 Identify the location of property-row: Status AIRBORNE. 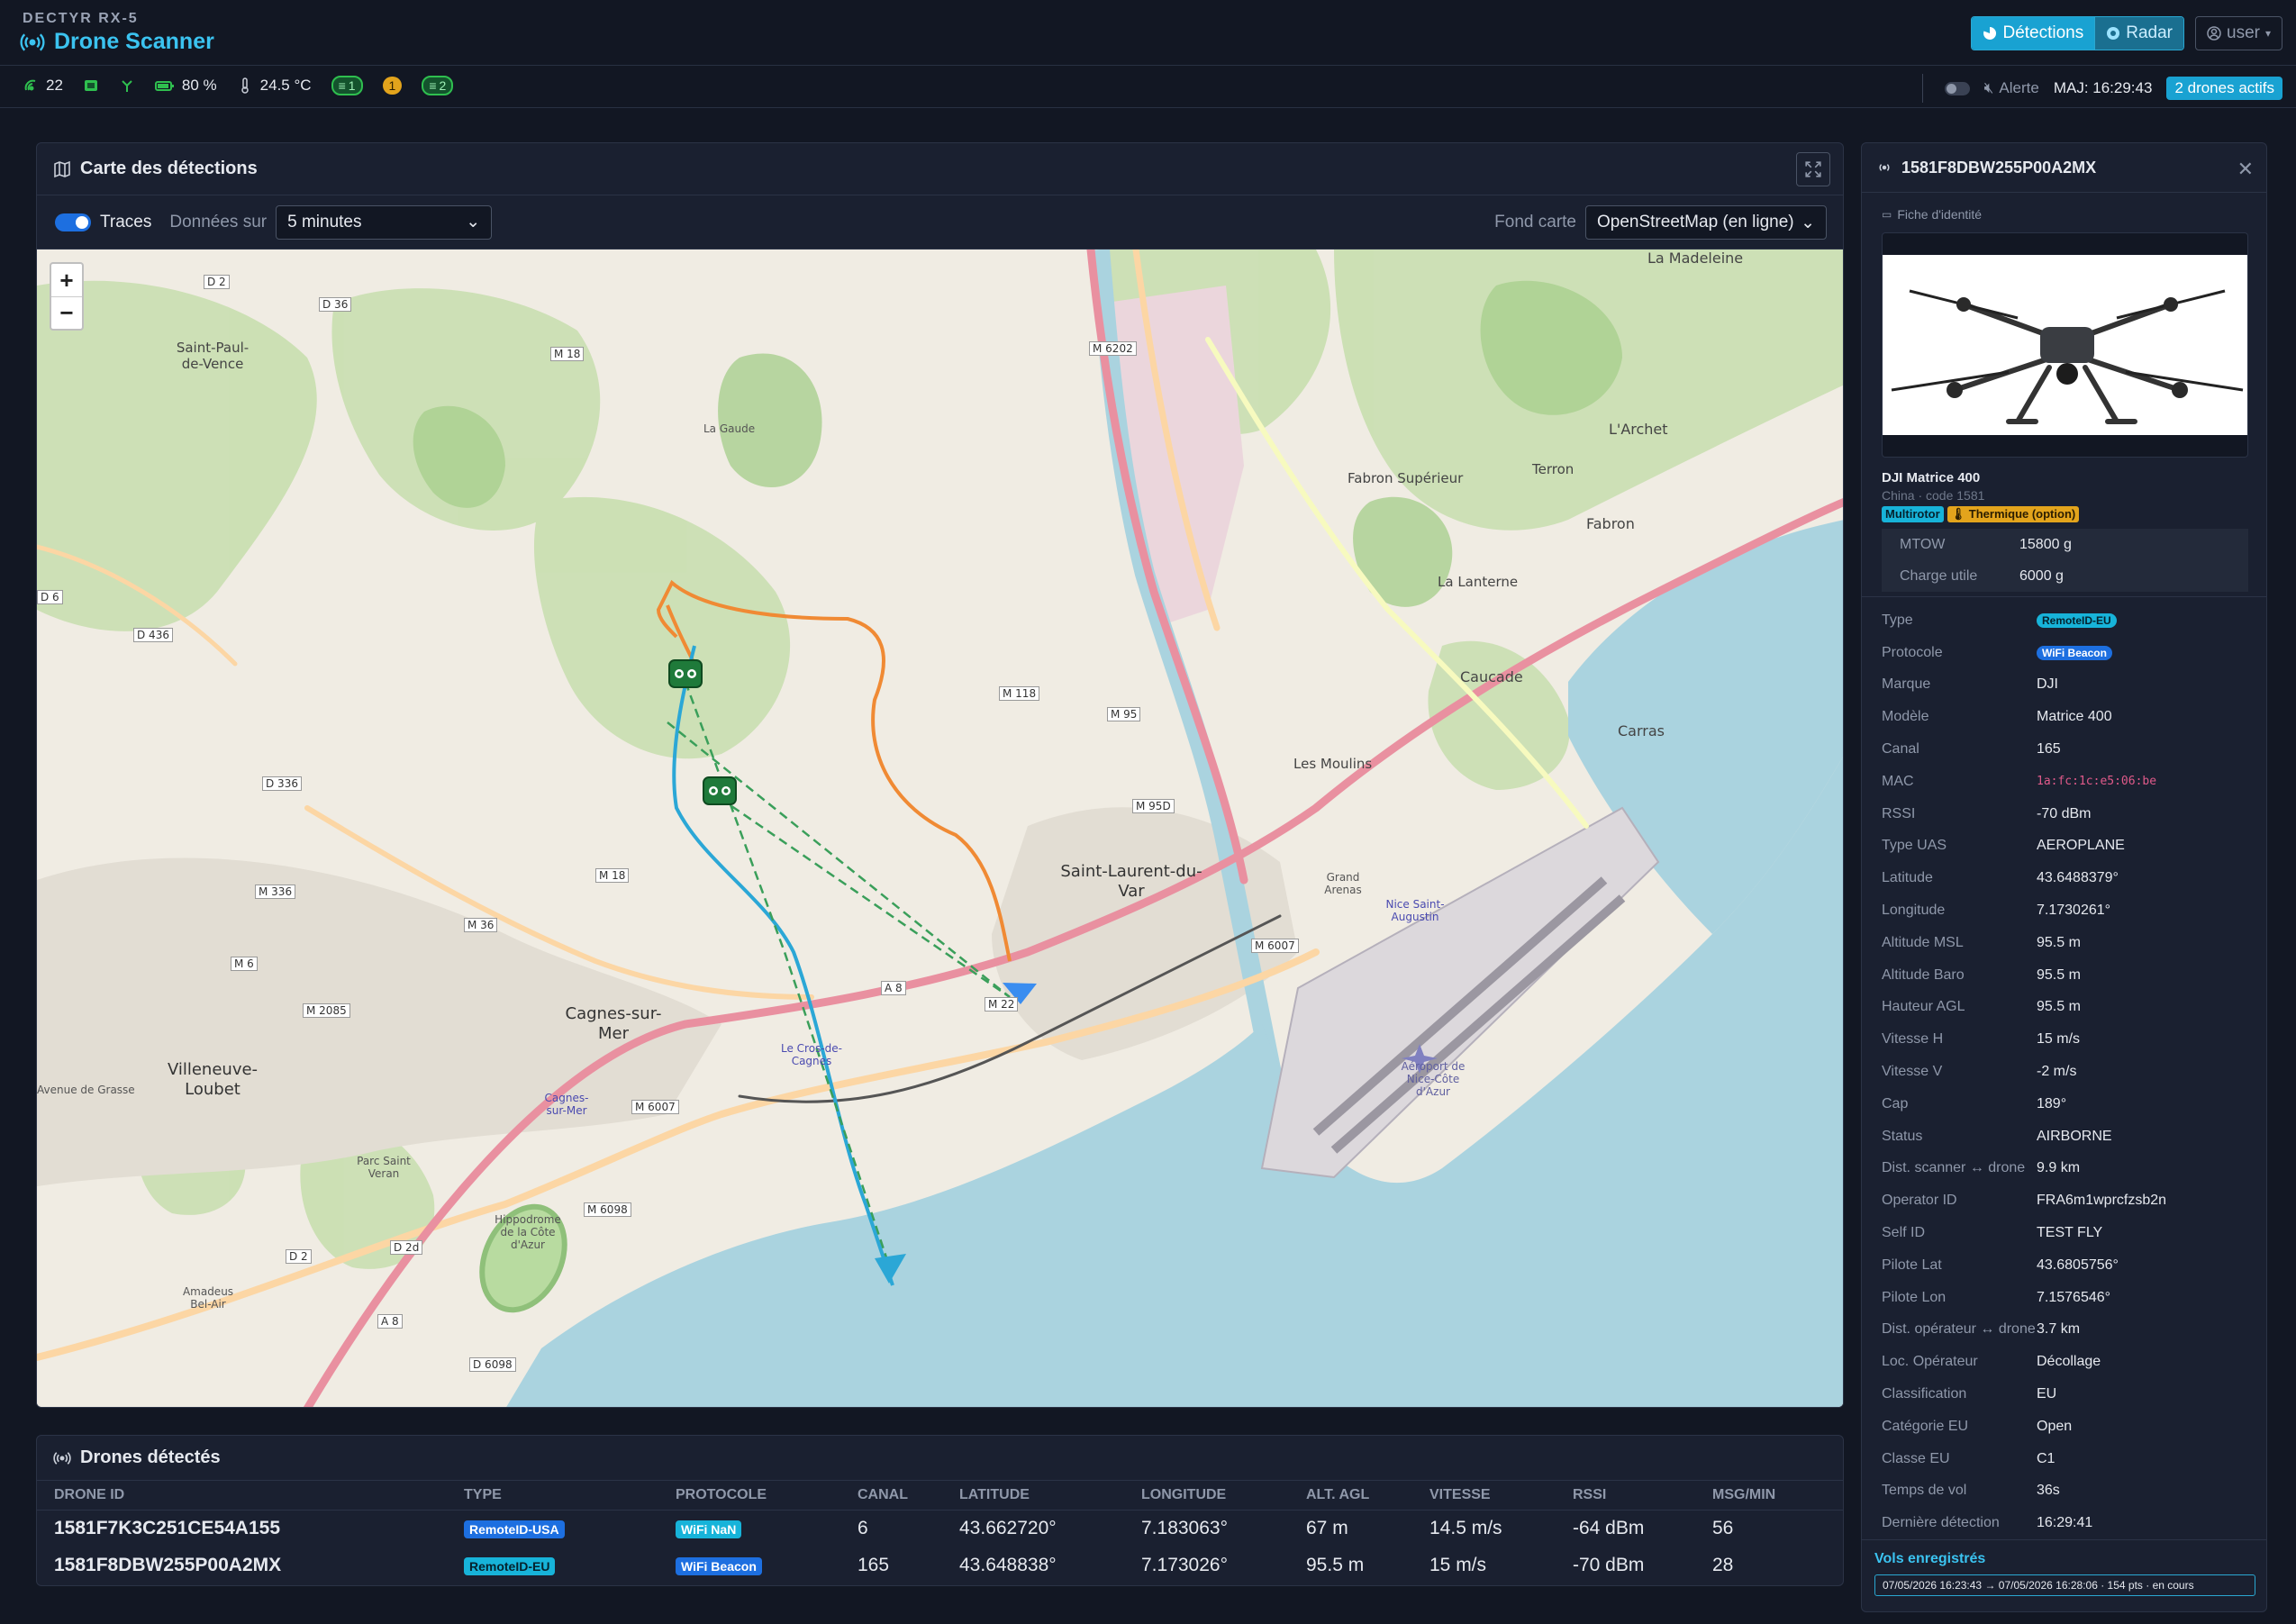
(2064, 1136).